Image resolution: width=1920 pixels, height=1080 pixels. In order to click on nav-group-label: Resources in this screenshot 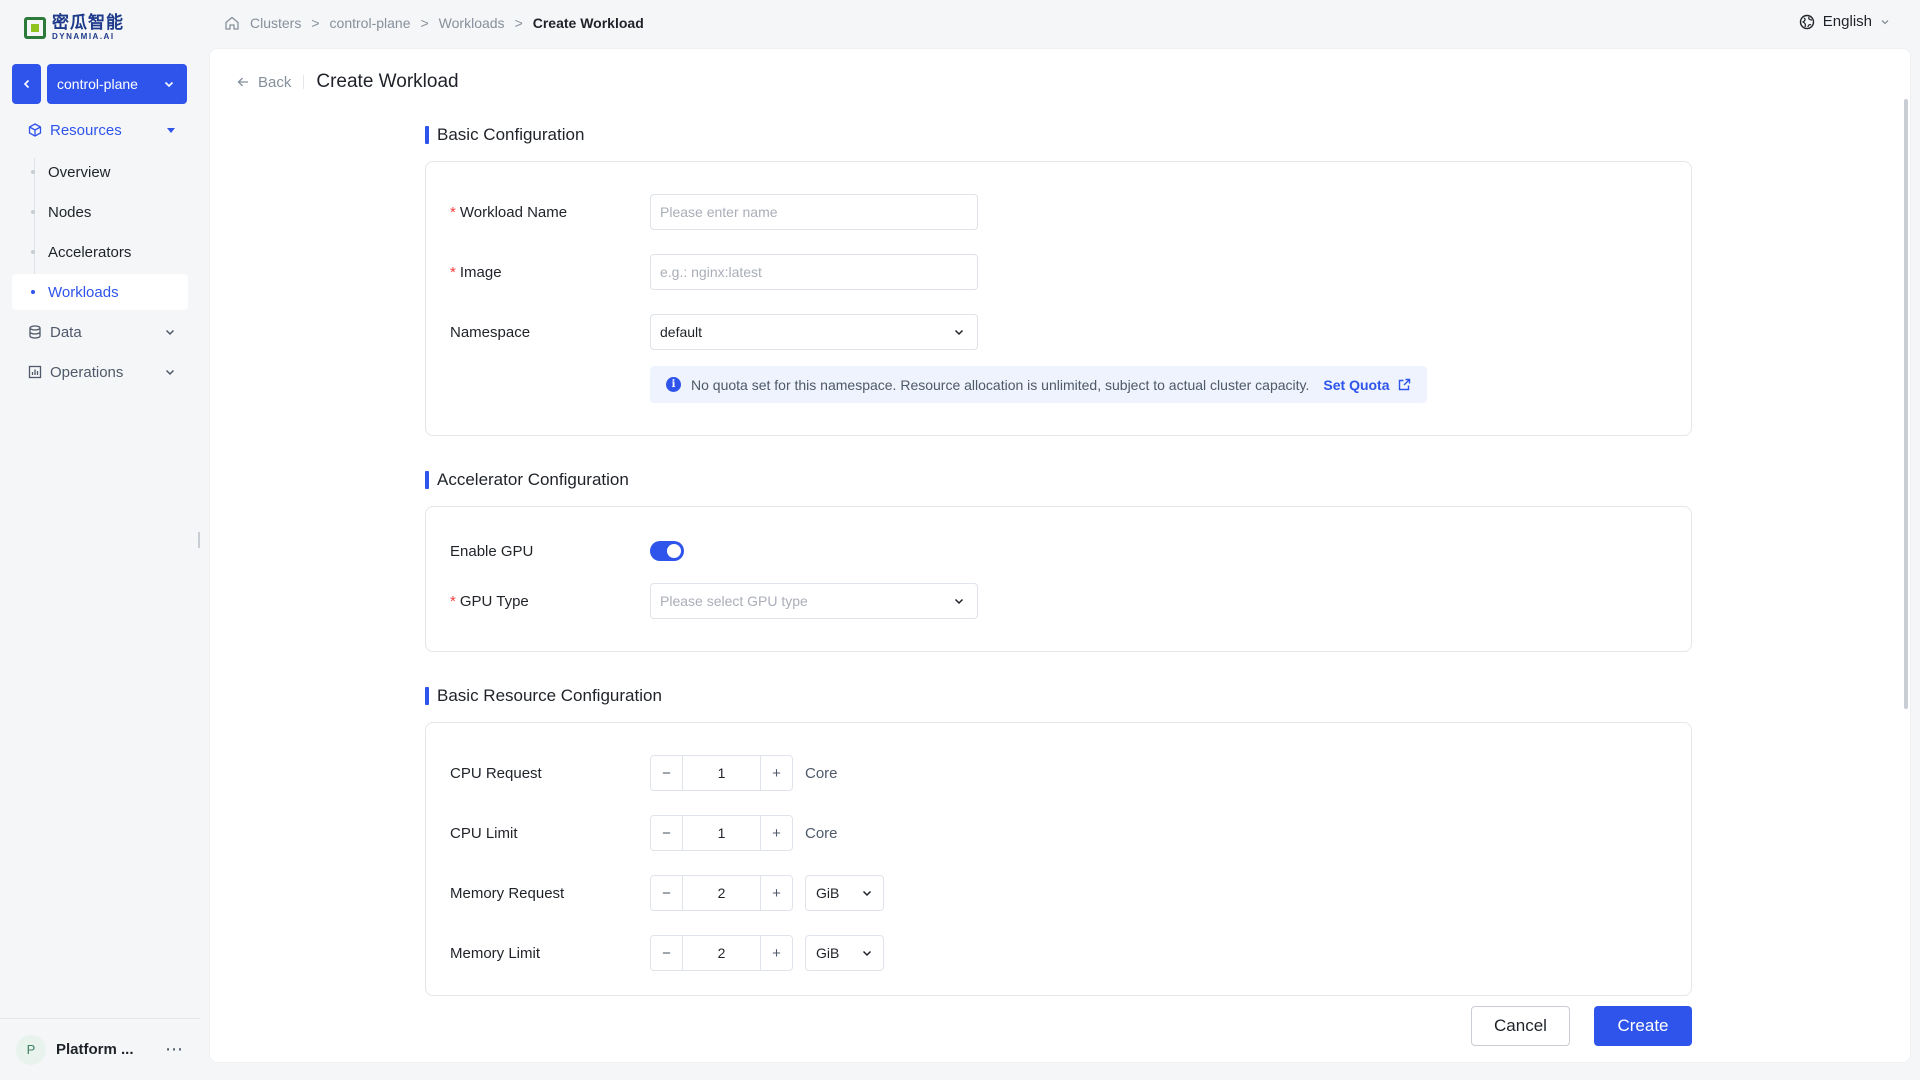, I will do `click(86, 130)`.